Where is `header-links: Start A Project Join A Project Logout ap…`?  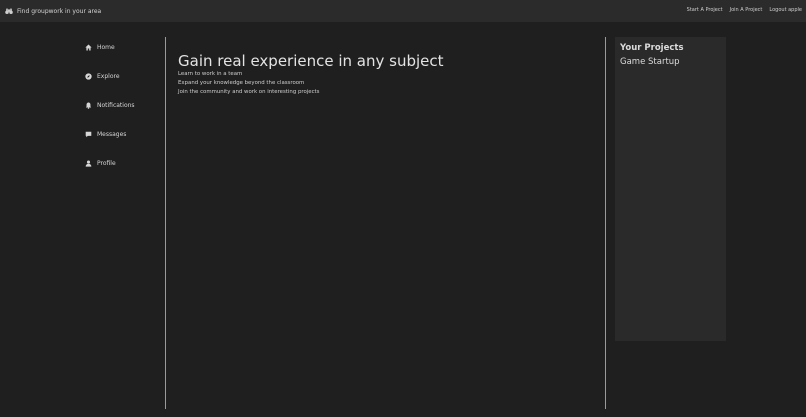 header-links: Start A Project Join A Project Logout ap… is located at coordinates (744, 10).